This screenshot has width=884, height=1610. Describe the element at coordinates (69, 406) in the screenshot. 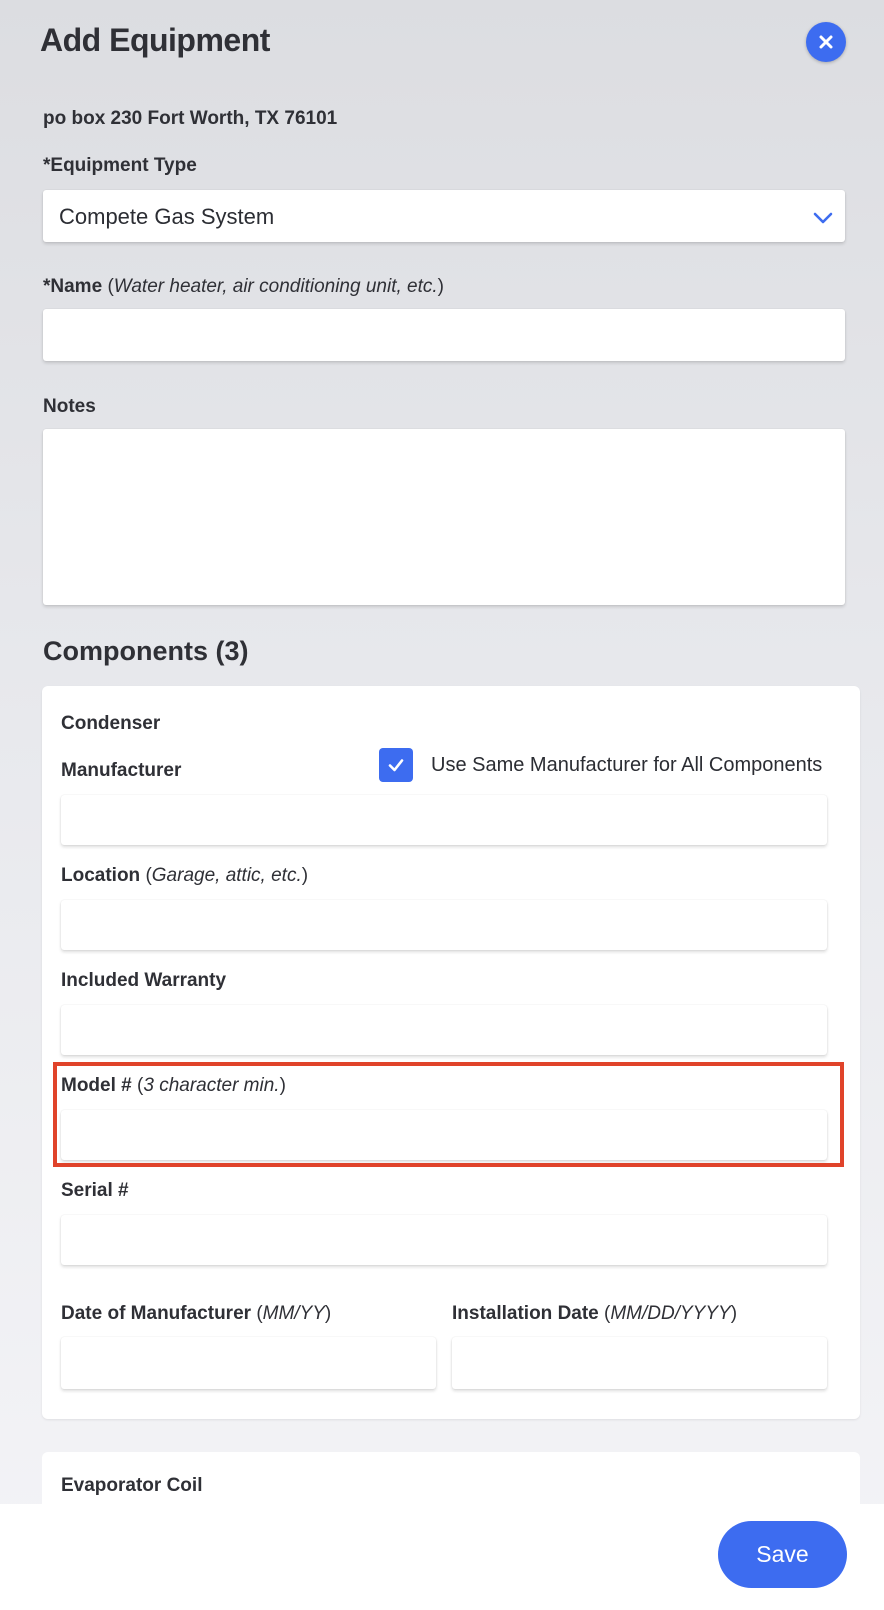

I see `notes-label: Notes` at that location.